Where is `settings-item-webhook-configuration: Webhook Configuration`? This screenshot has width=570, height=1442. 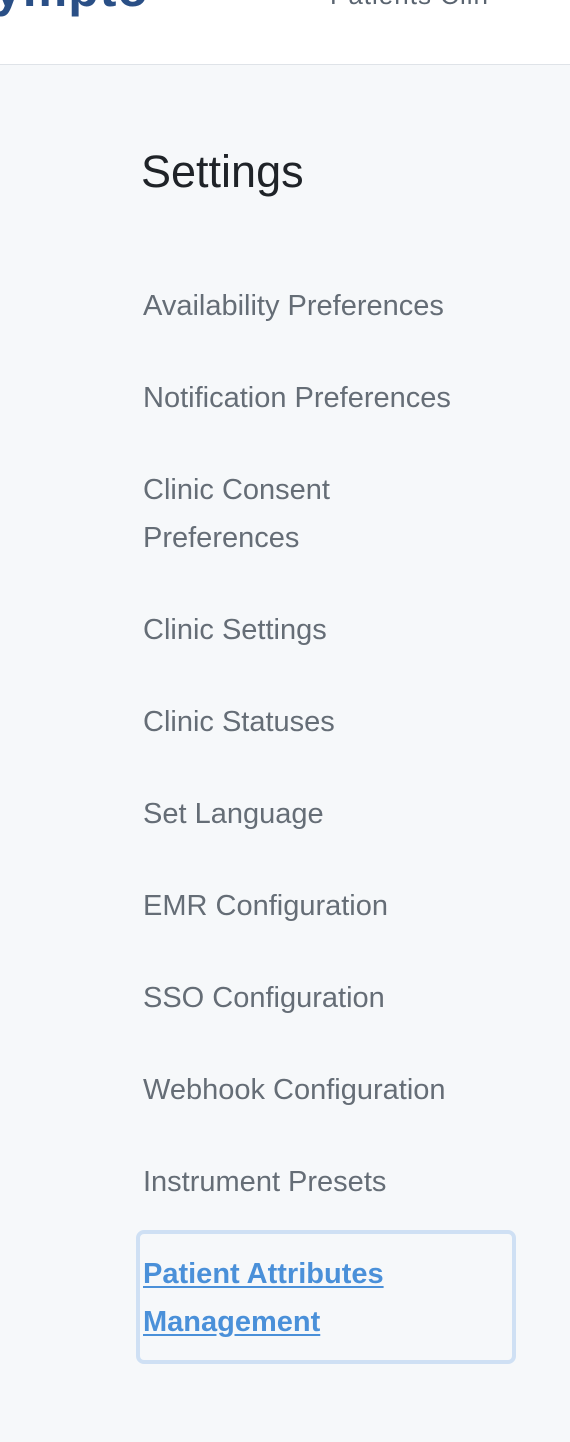
settings-item-webhook-configuration: Webhook Configuration is located at coordinates (323, 1090).